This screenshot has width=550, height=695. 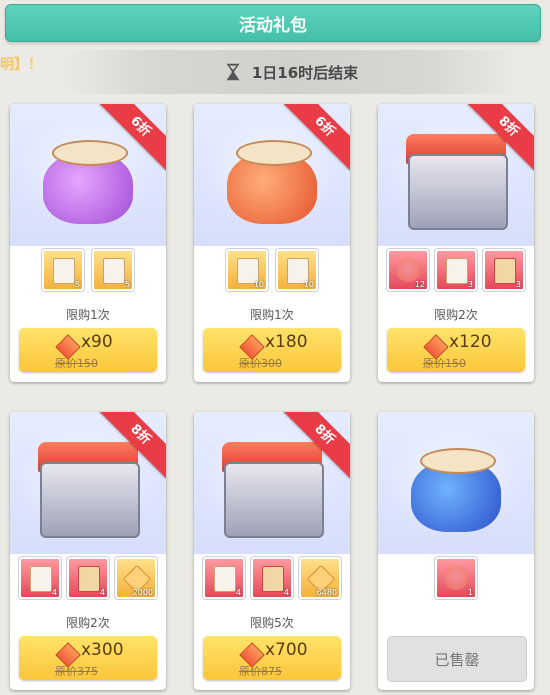 I want to click on original-price: 原价875, so click(x=260, y=671).